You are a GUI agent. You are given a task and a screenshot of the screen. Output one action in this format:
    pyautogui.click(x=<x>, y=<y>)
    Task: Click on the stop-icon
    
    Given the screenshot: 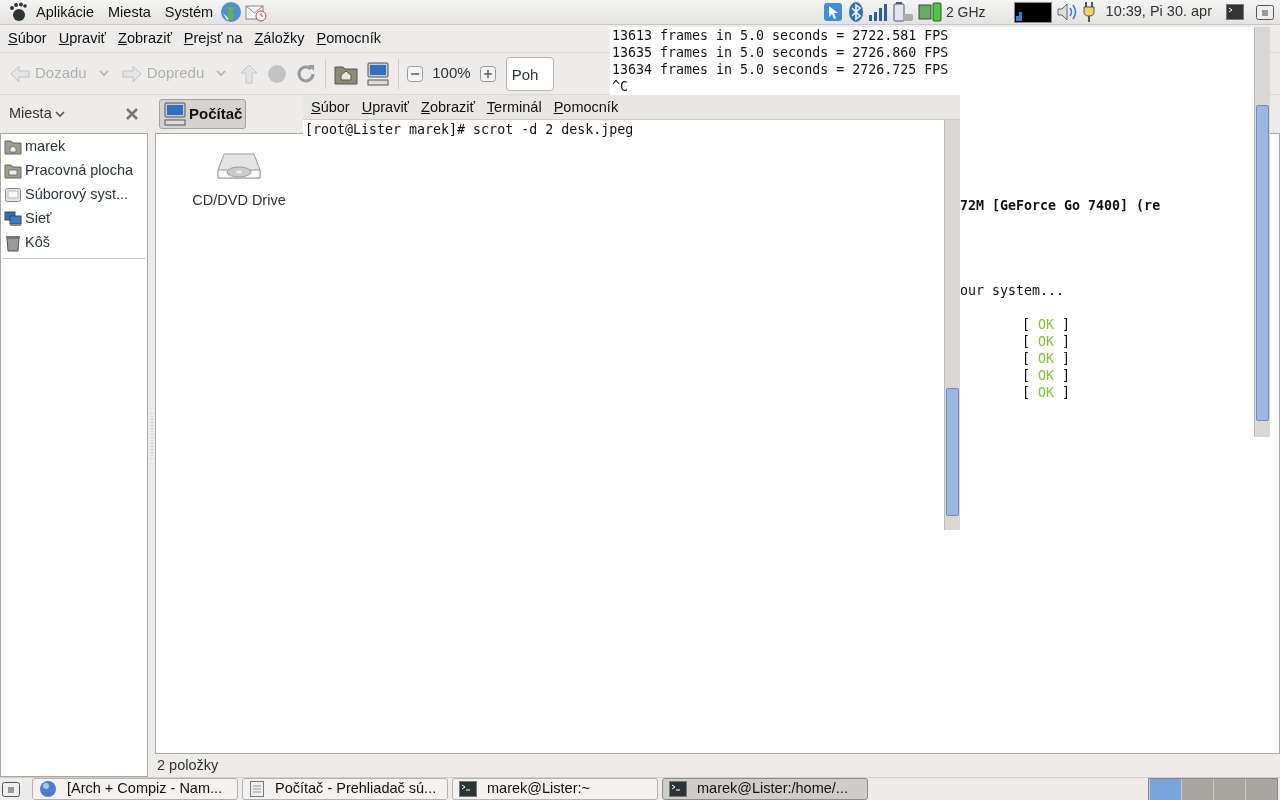 What is the action you would take?
    pyautogui.click(x=277, y=73)
    